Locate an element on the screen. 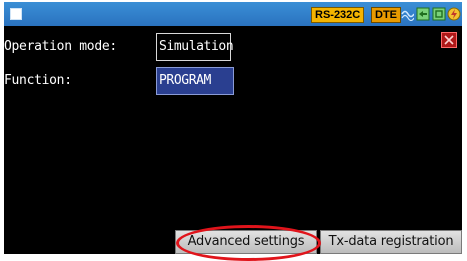  sd-card-icon is located at coordinates (423, 14).